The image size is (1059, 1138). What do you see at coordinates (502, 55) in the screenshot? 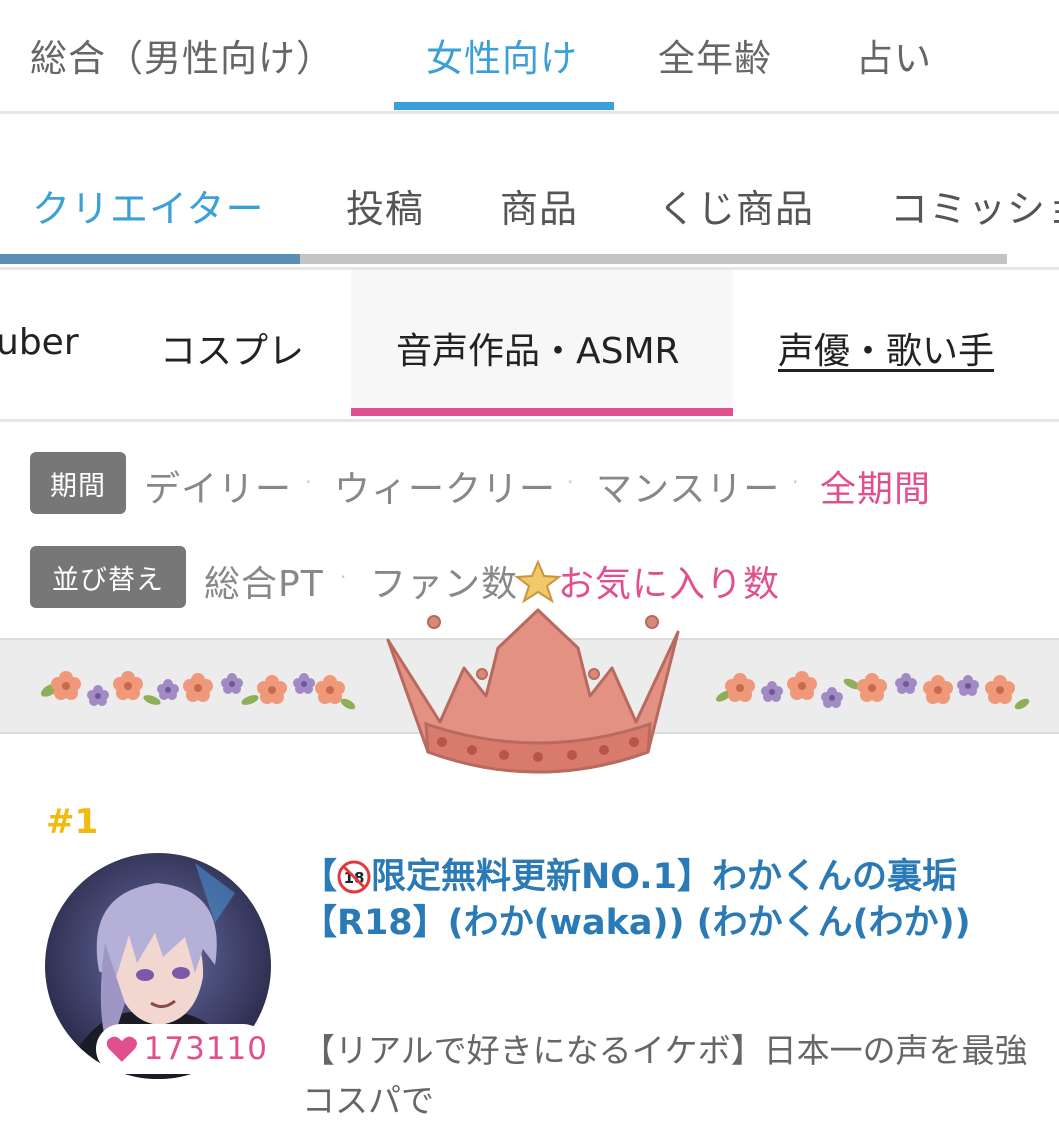
I see `tab-female: 女性向け` at bounding box center [502, 55].